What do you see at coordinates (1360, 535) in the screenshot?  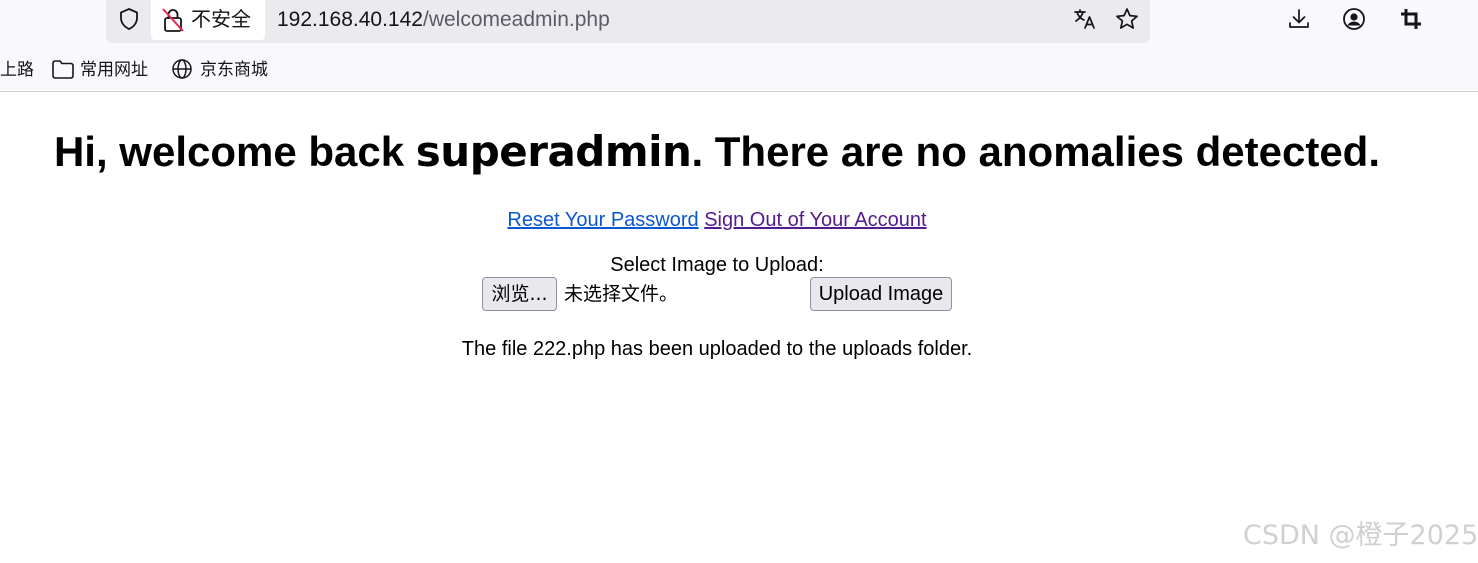 I see `watermark: CSDN @橙子2025` at bounding box center [1360, 535].